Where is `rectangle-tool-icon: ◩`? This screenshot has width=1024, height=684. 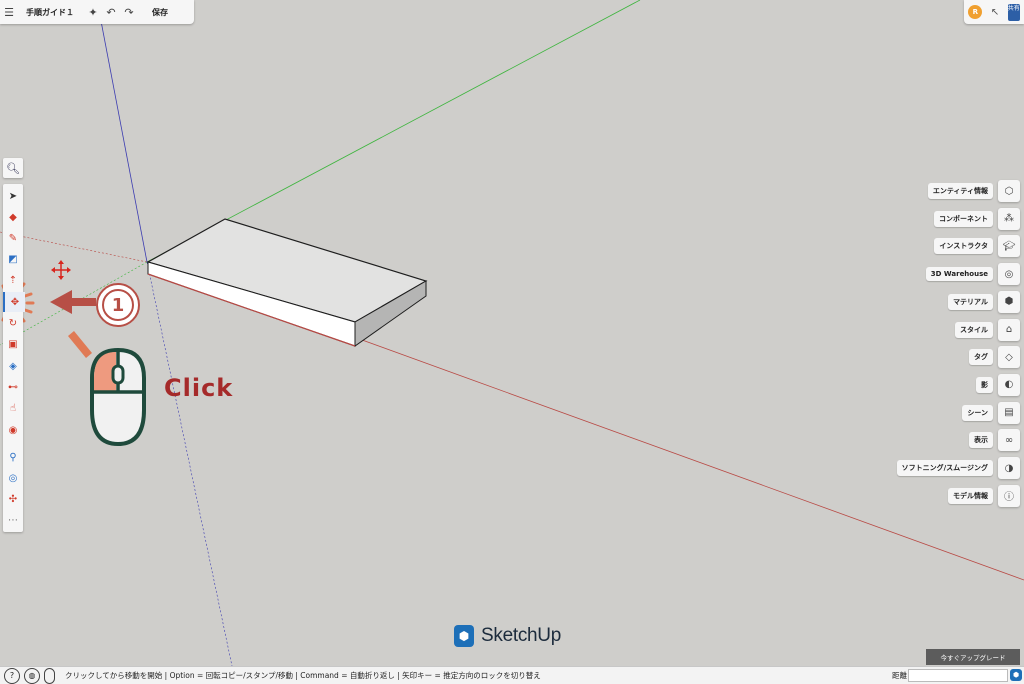
rectangle-tool-icon: ◩ is located at coordinates (13, 259).